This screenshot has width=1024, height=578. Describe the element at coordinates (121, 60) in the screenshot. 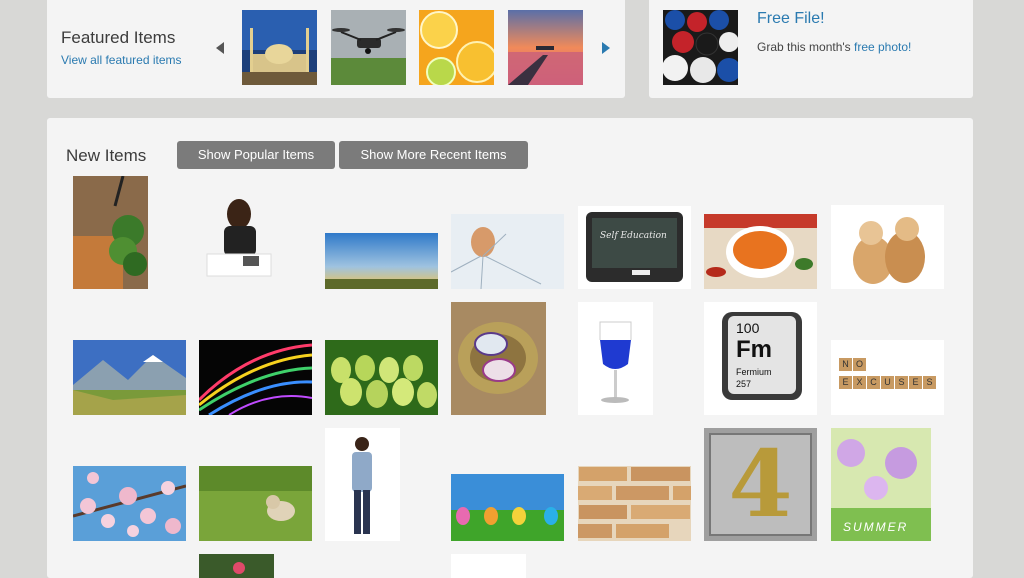

I see `view-all-featured-link: View all featured items` at that location.